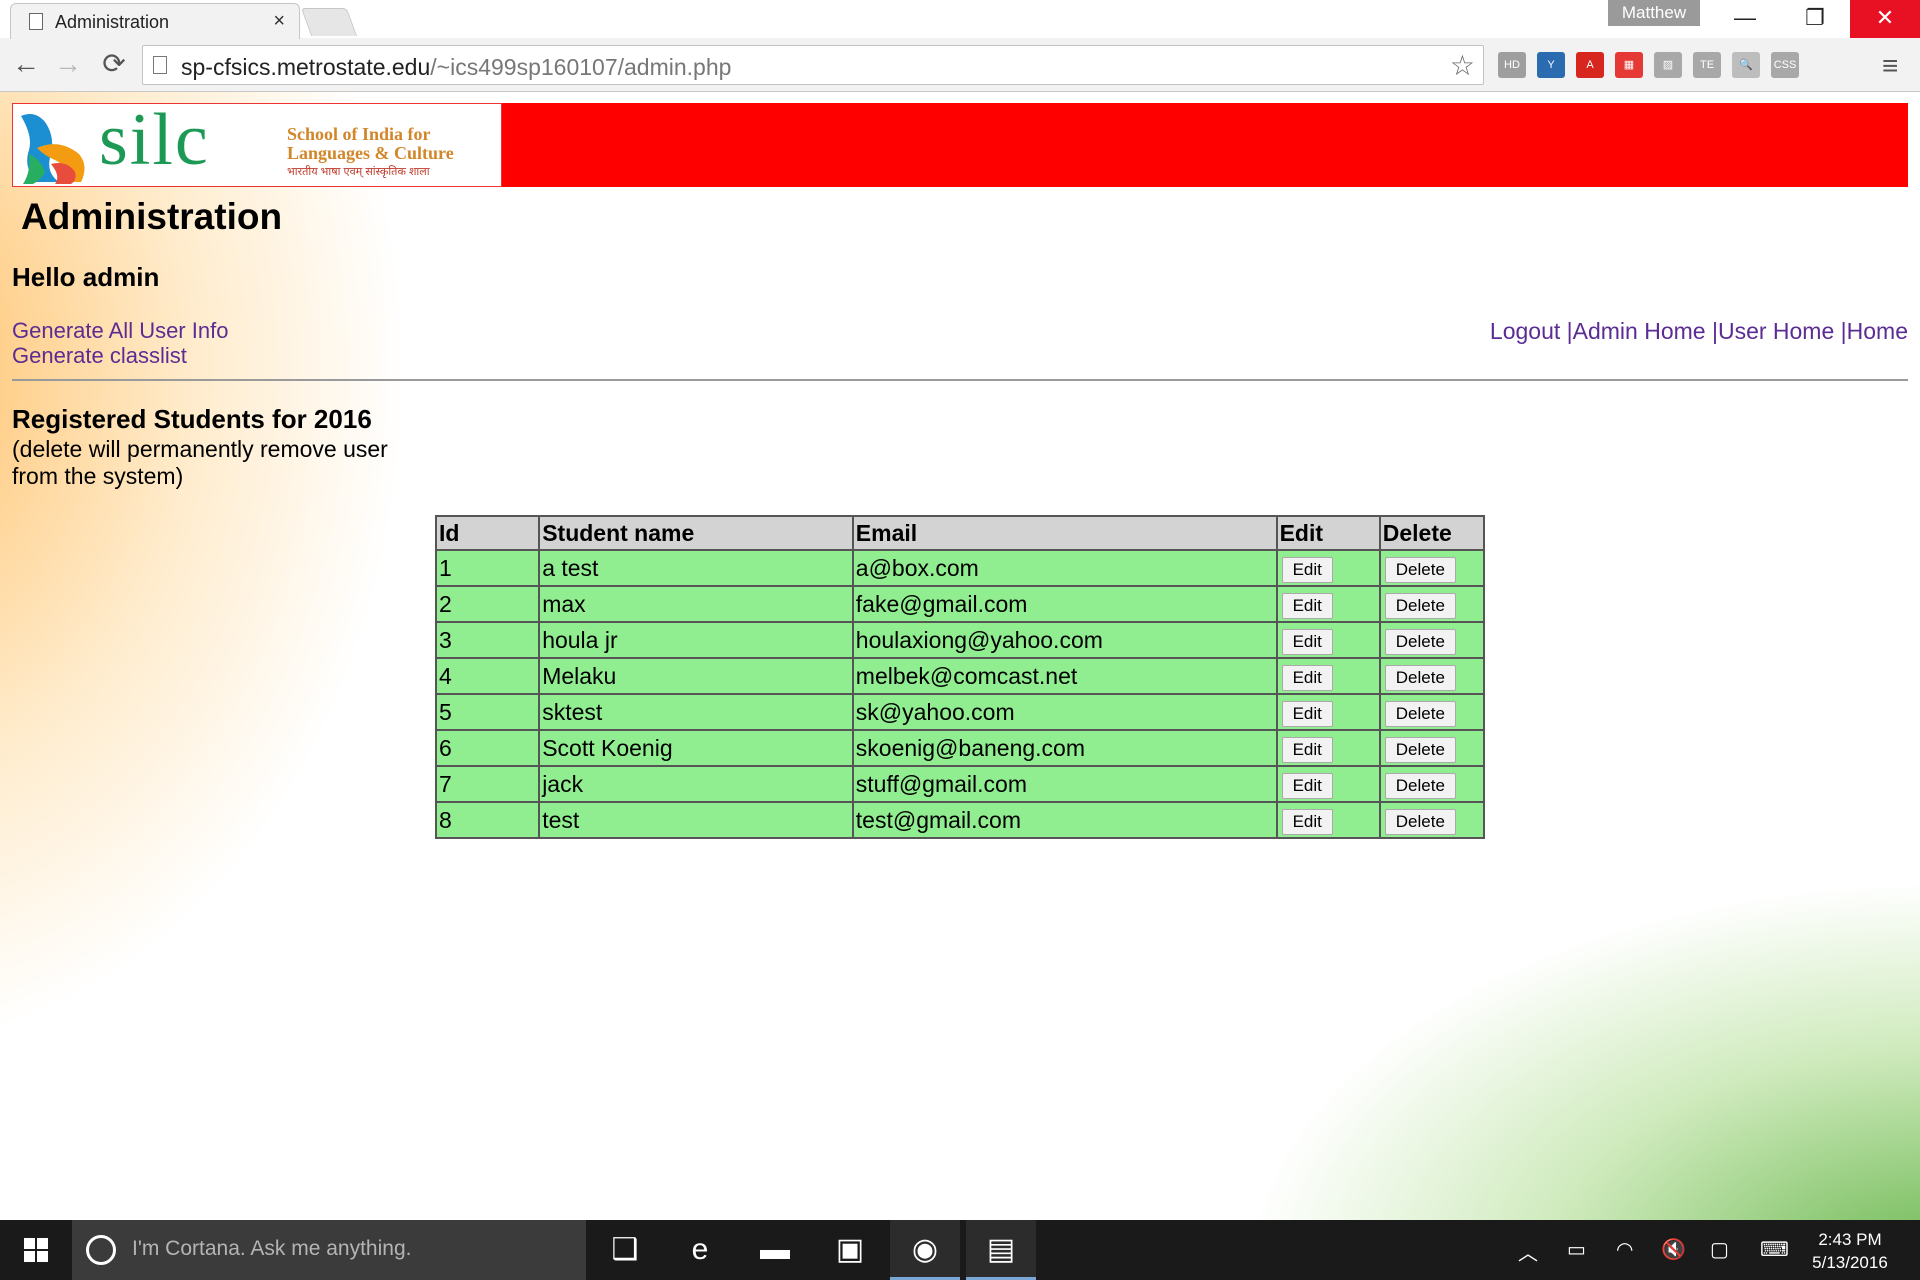 This screenshot has height=1280, width=1920. I want to click on page-title: Administration, so click(152, 216).